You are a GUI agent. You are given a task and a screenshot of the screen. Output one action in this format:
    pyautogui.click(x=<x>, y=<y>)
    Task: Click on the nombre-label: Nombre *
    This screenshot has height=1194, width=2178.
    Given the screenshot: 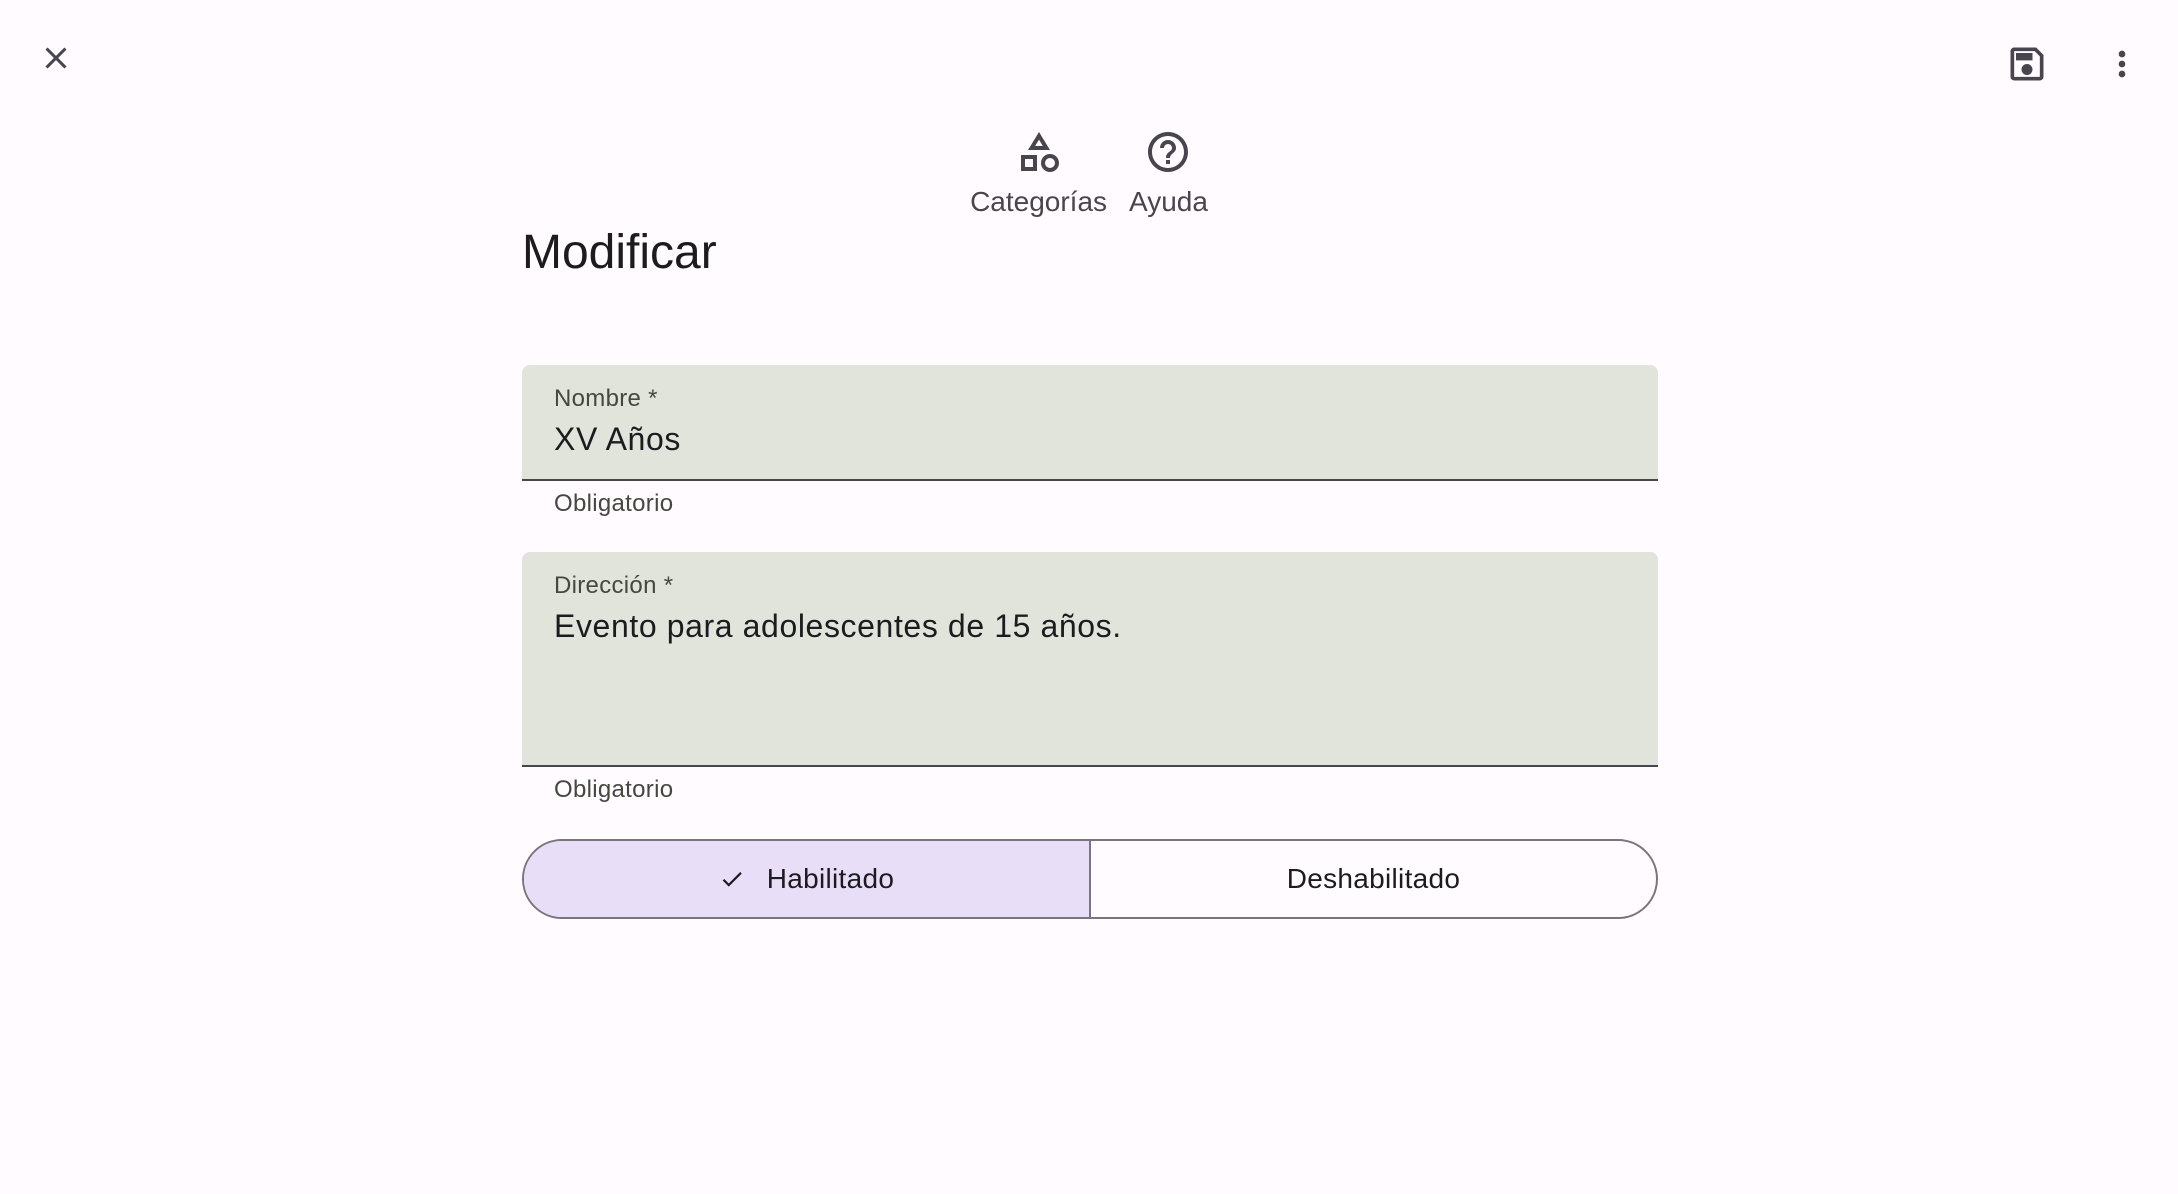 What is the action you would take?
    pyautogui.click(x=606, y=398)
    